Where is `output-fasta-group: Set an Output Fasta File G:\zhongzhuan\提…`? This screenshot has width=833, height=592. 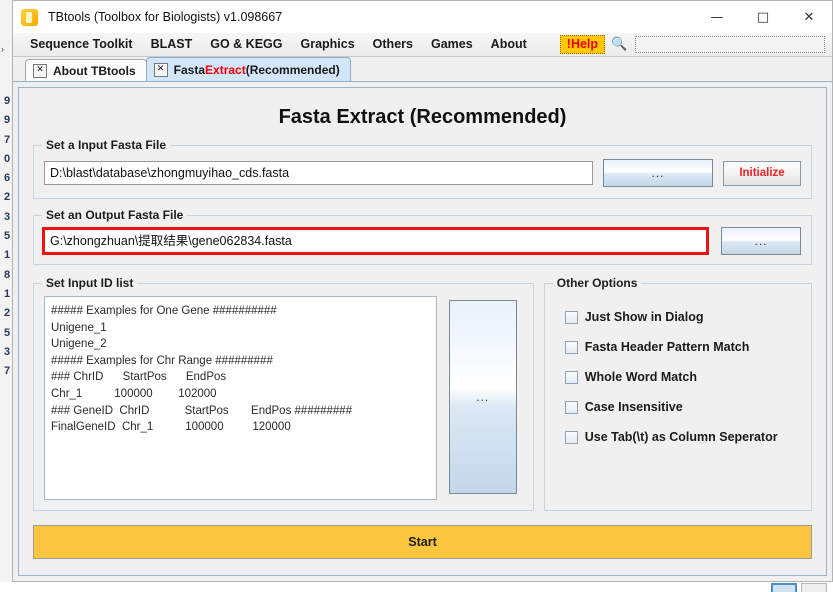
output-fasta-group: Set an Output Fasta File G:\zhongzhuan\提… is located at coordinates (422, 236).